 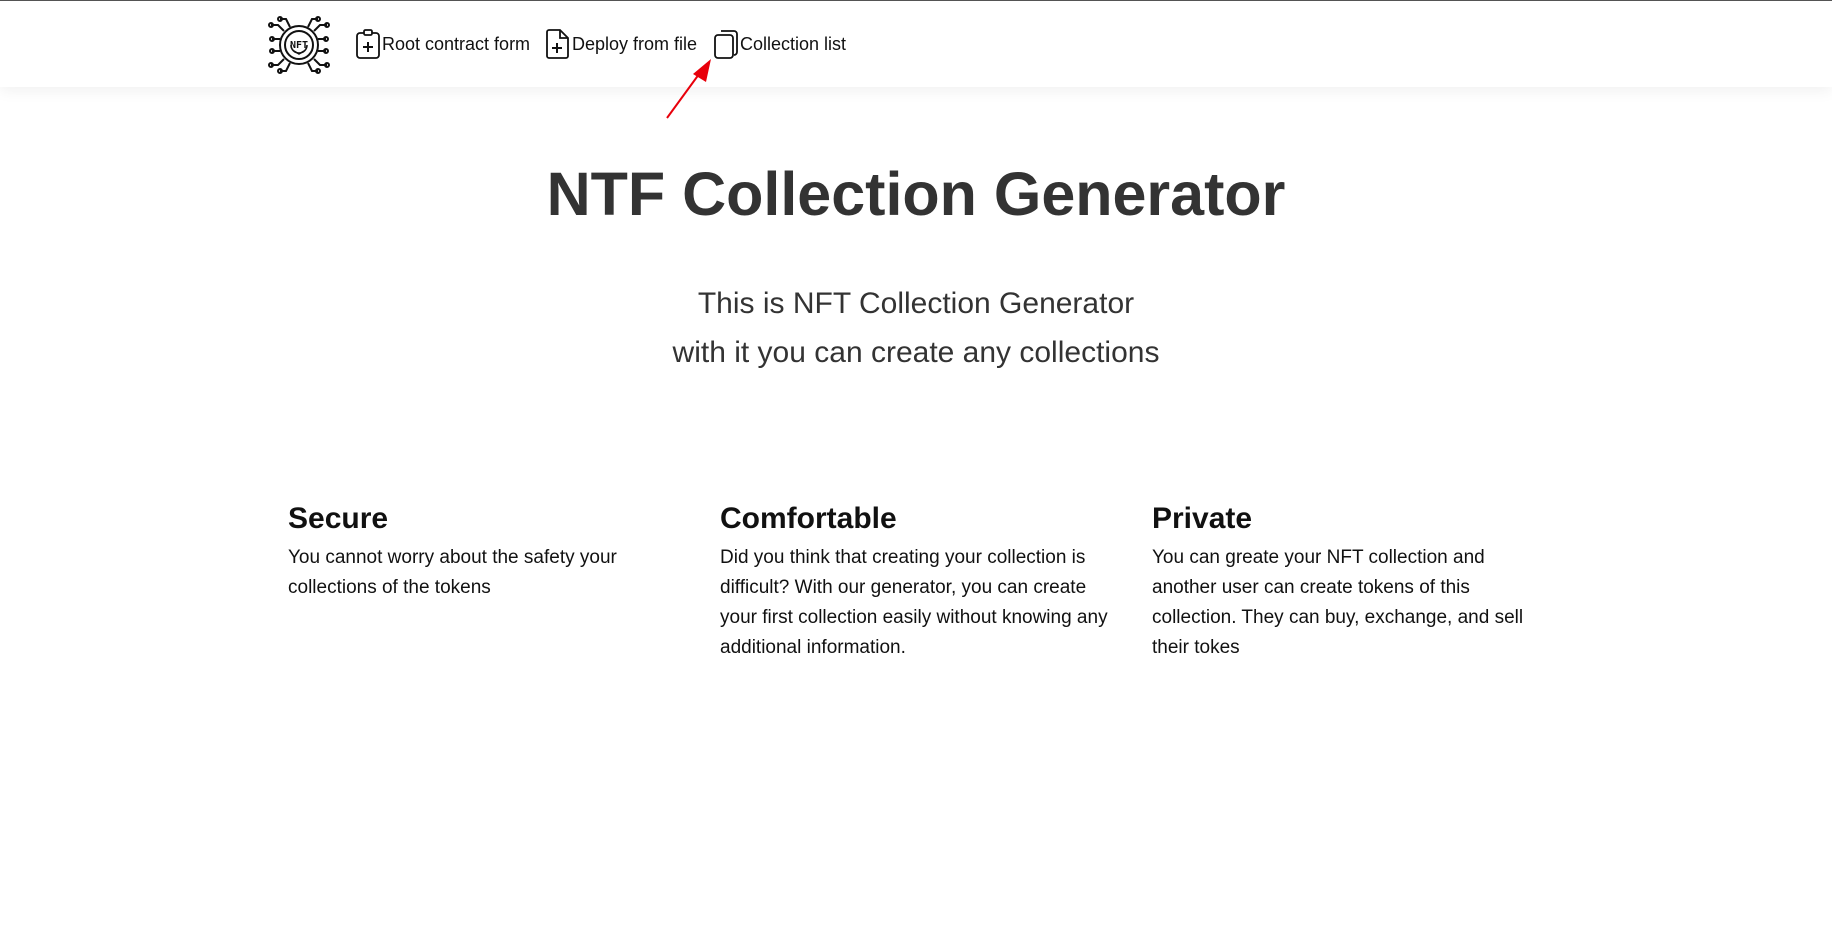 I want to click on file-plus-icon, so click(x=558, y=44).